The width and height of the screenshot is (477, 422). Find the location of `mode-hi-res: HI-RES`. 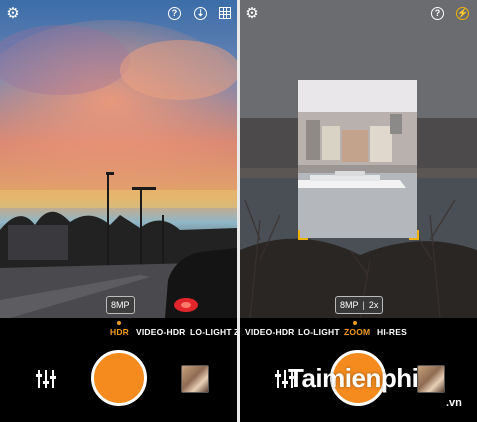

mode-hi-res: HI-RES is located at coordinates (392, 332).